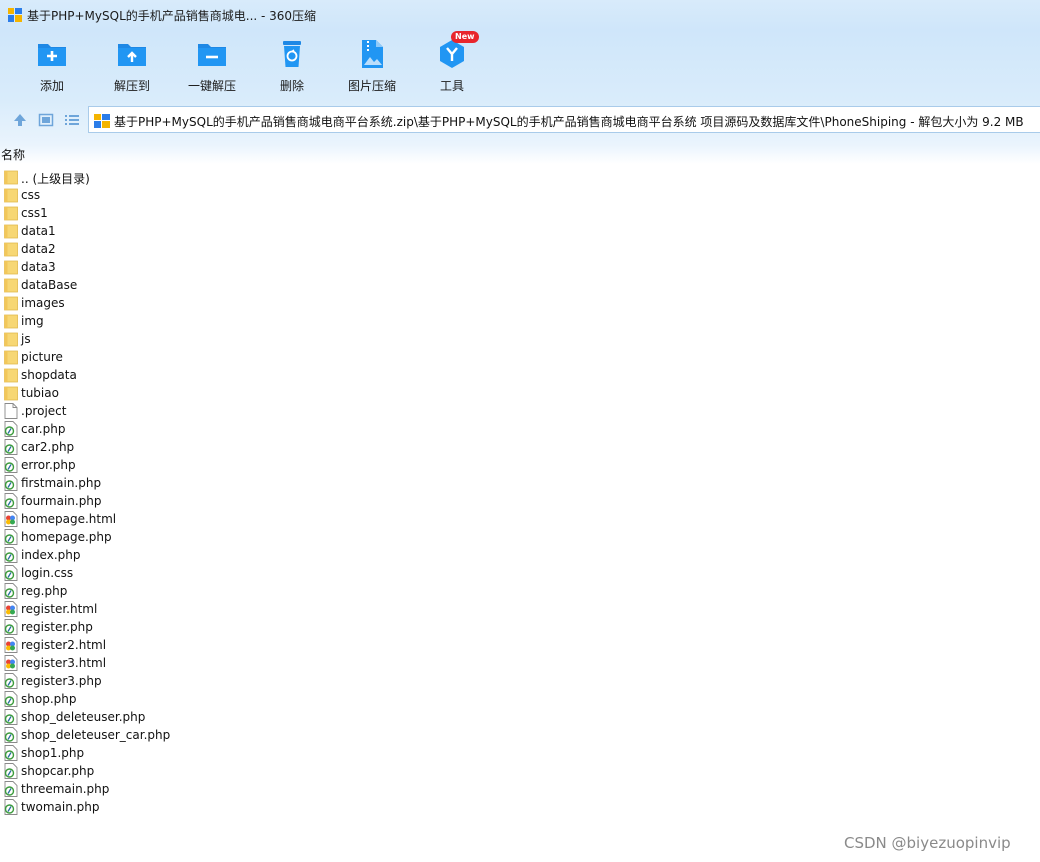 This screenshot has height=862, width=1040. What do you see at coordinates (520, 699) in the screenshot?
I see `file-row: shop.php` at bounding box center [520, 699].